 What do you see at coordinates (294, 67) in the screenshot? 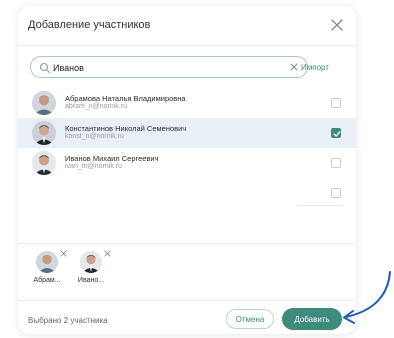
I see `clear-search-icon` at bounding box center [294, 67].